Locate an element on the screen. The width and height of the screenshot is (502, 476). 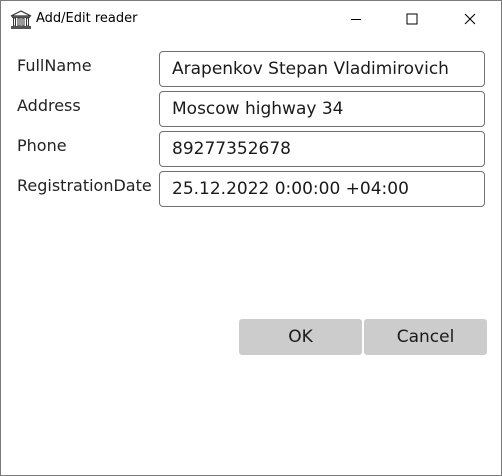
maximize-button is located at coordinates (412, 19).